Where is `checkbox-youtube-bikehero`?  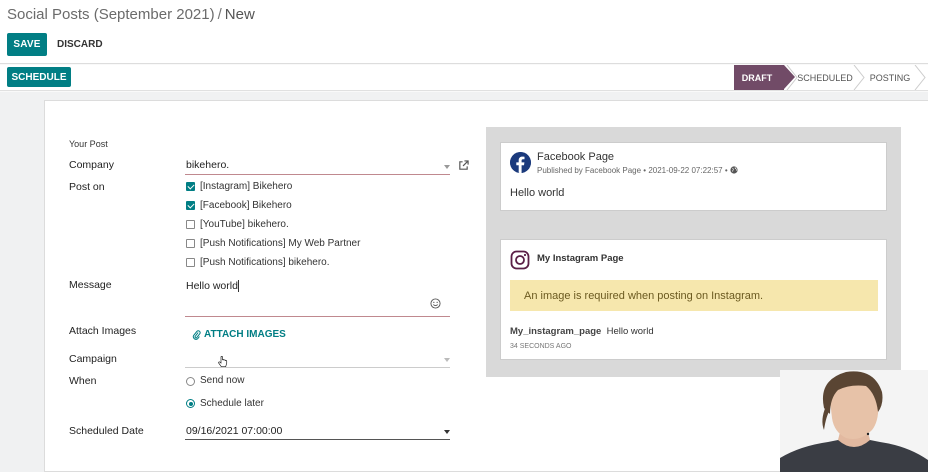
checkbox-youtube-bikehero is located at coordinates (190, 224).